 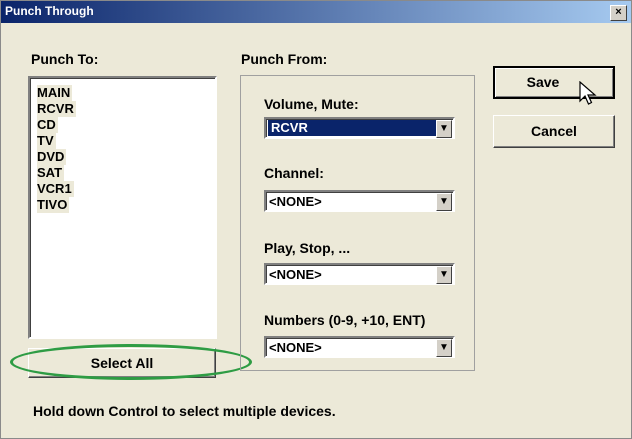 What do you see at coordinates (122, 124) in the screenshot?
I see `list-item: CD` at bounding box center [122, 124].